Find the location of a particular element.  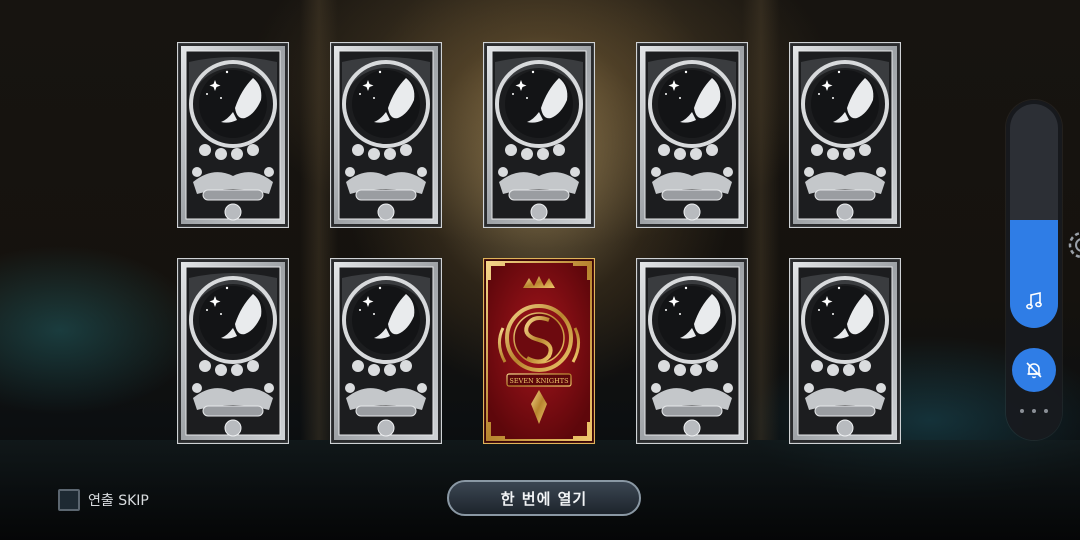

notification-toggle-button is located at coordinates (1034, 370).